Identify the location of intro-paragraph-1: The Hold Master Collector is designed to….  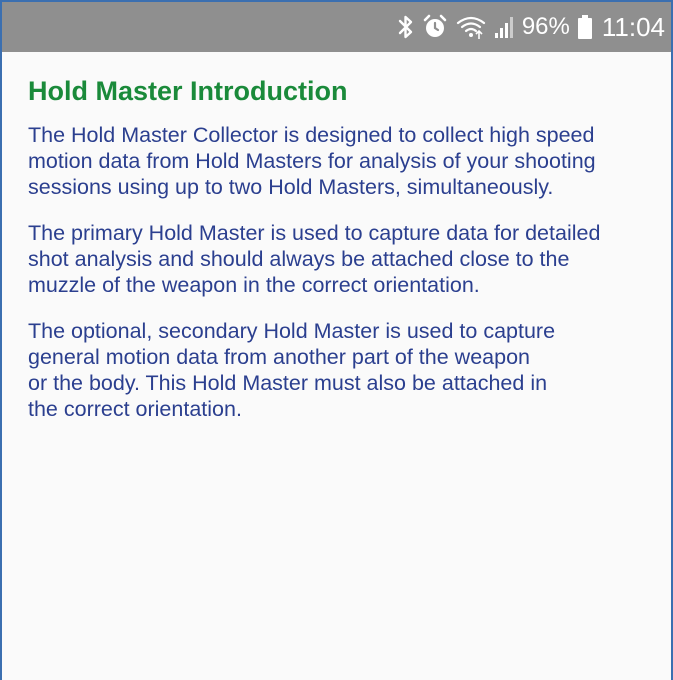
(312, 161).